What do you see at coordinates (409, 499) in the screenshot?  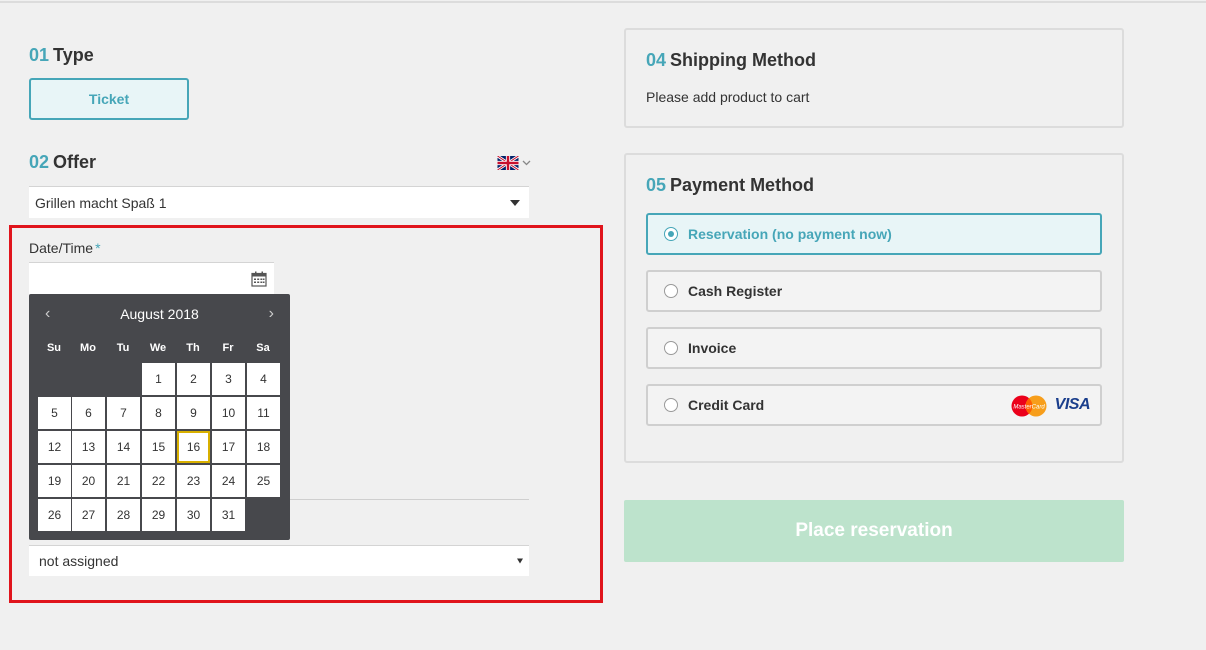 I see `field-divider` at bounding box center [409, 499].